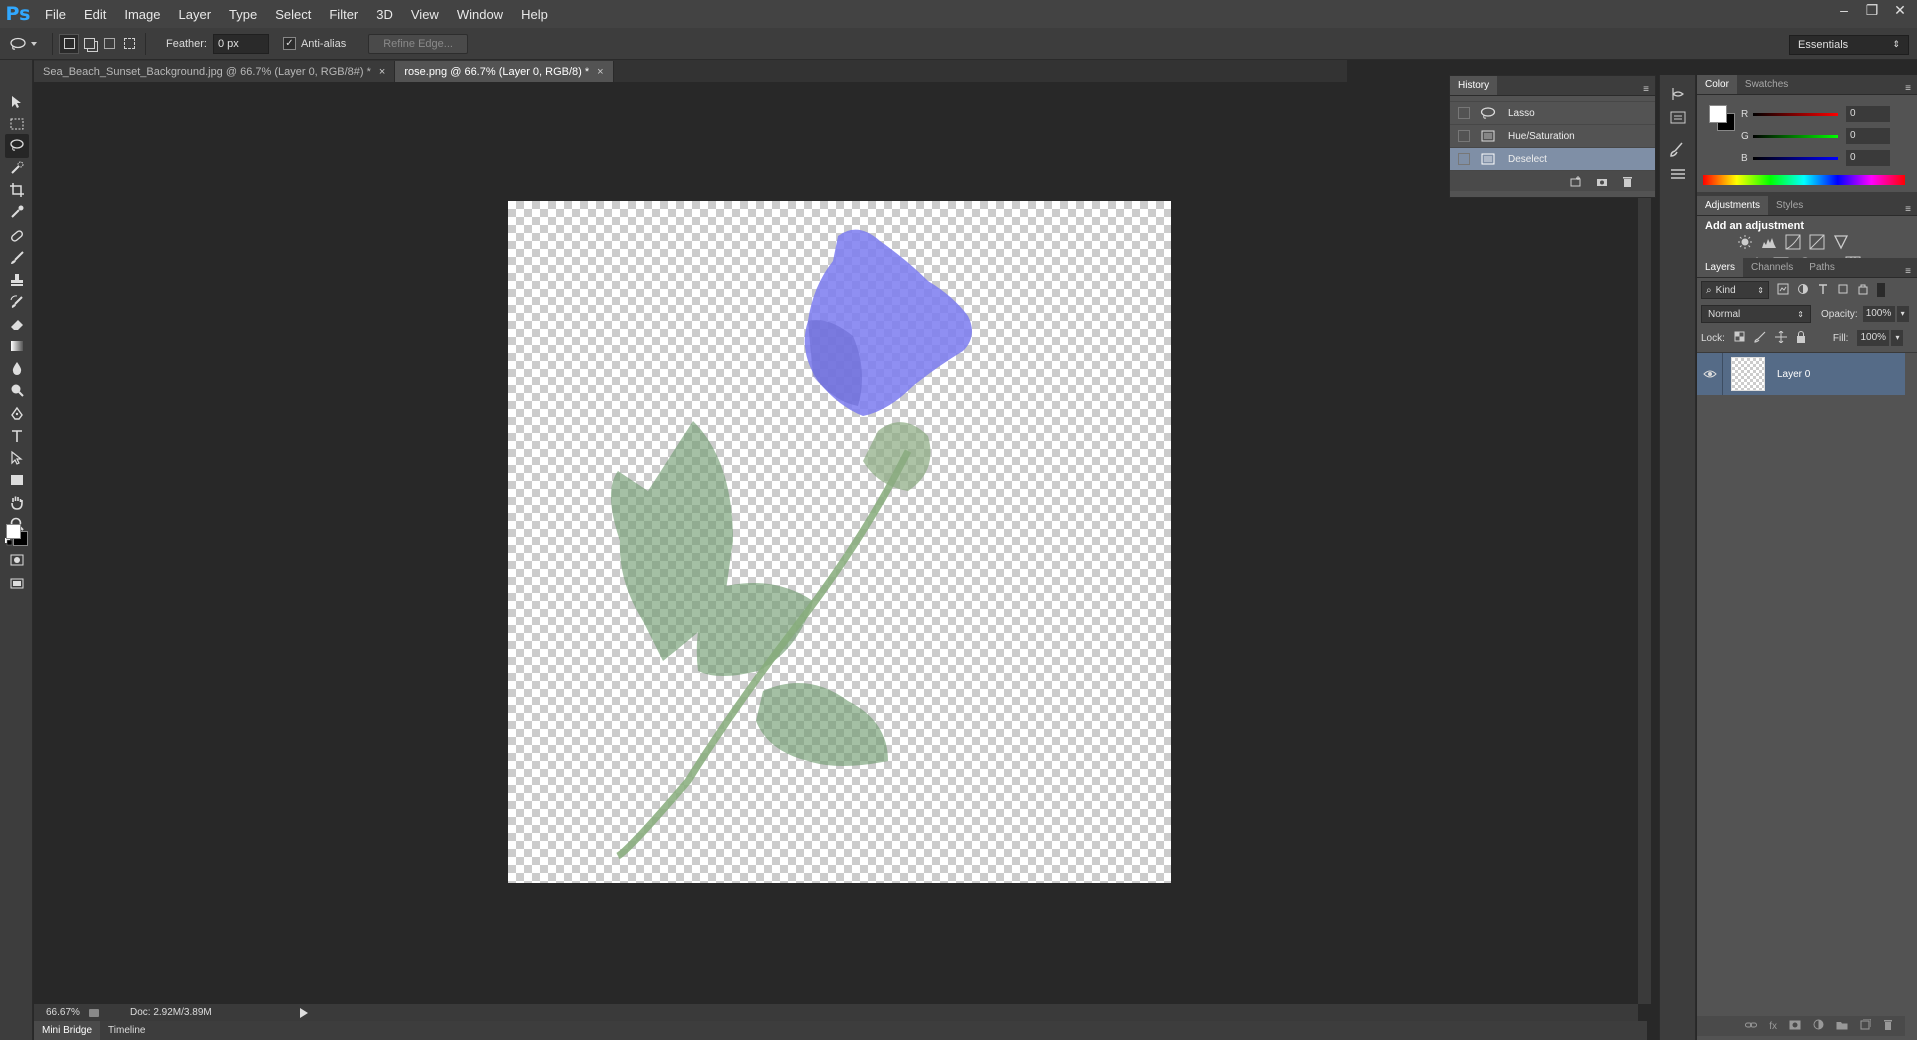 Image resolution: width=1917 pixels, height=1040 pixels. What do you see at coordinates (67, 1030) in the screenshot?
I see `tab-mini-bridge: Mini Bridge` at bounding box center [67, 1030].